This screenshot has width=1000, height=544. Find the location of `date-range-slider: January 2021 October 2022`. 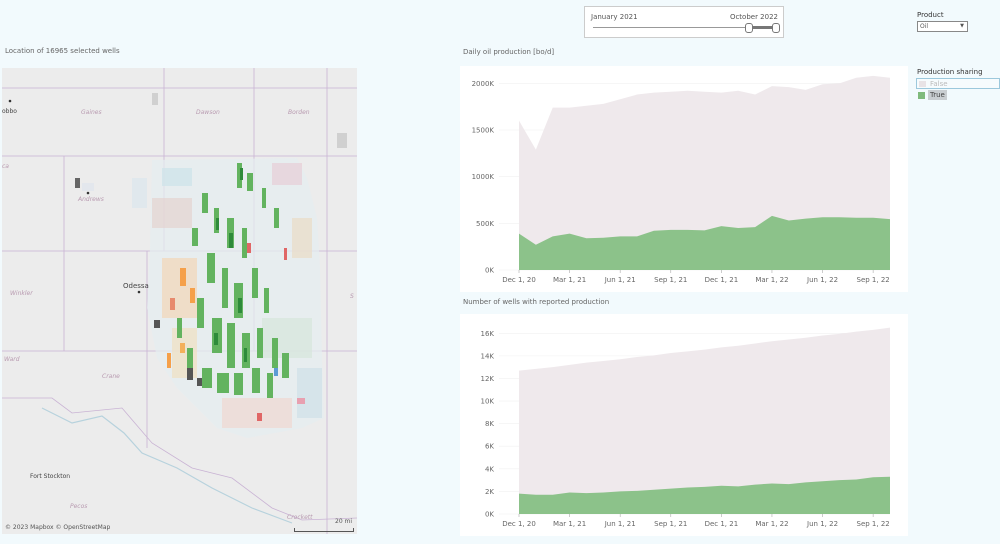

date-range-slider: January 2021 October 2022 is located at coordinates (684, 22).